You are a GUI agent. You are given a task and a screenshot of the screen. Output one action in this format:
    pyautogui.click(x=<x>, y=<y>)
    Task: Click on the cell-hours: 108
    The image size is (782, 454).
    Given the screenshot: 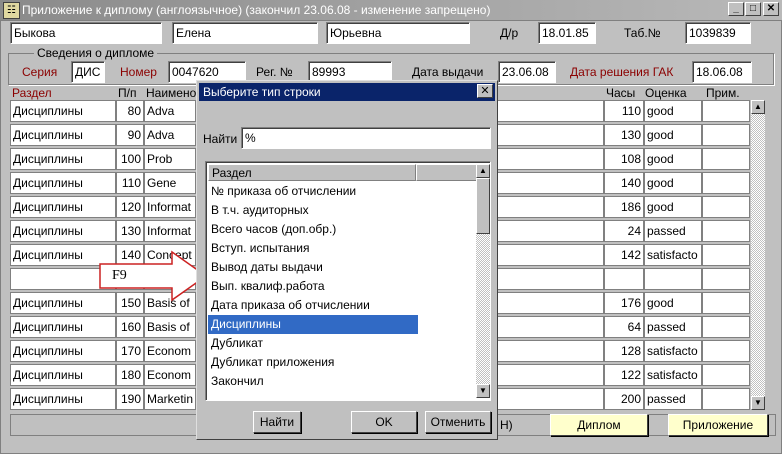 What is the action you would take?
    pyautogui.click(x=624, y=159)
    